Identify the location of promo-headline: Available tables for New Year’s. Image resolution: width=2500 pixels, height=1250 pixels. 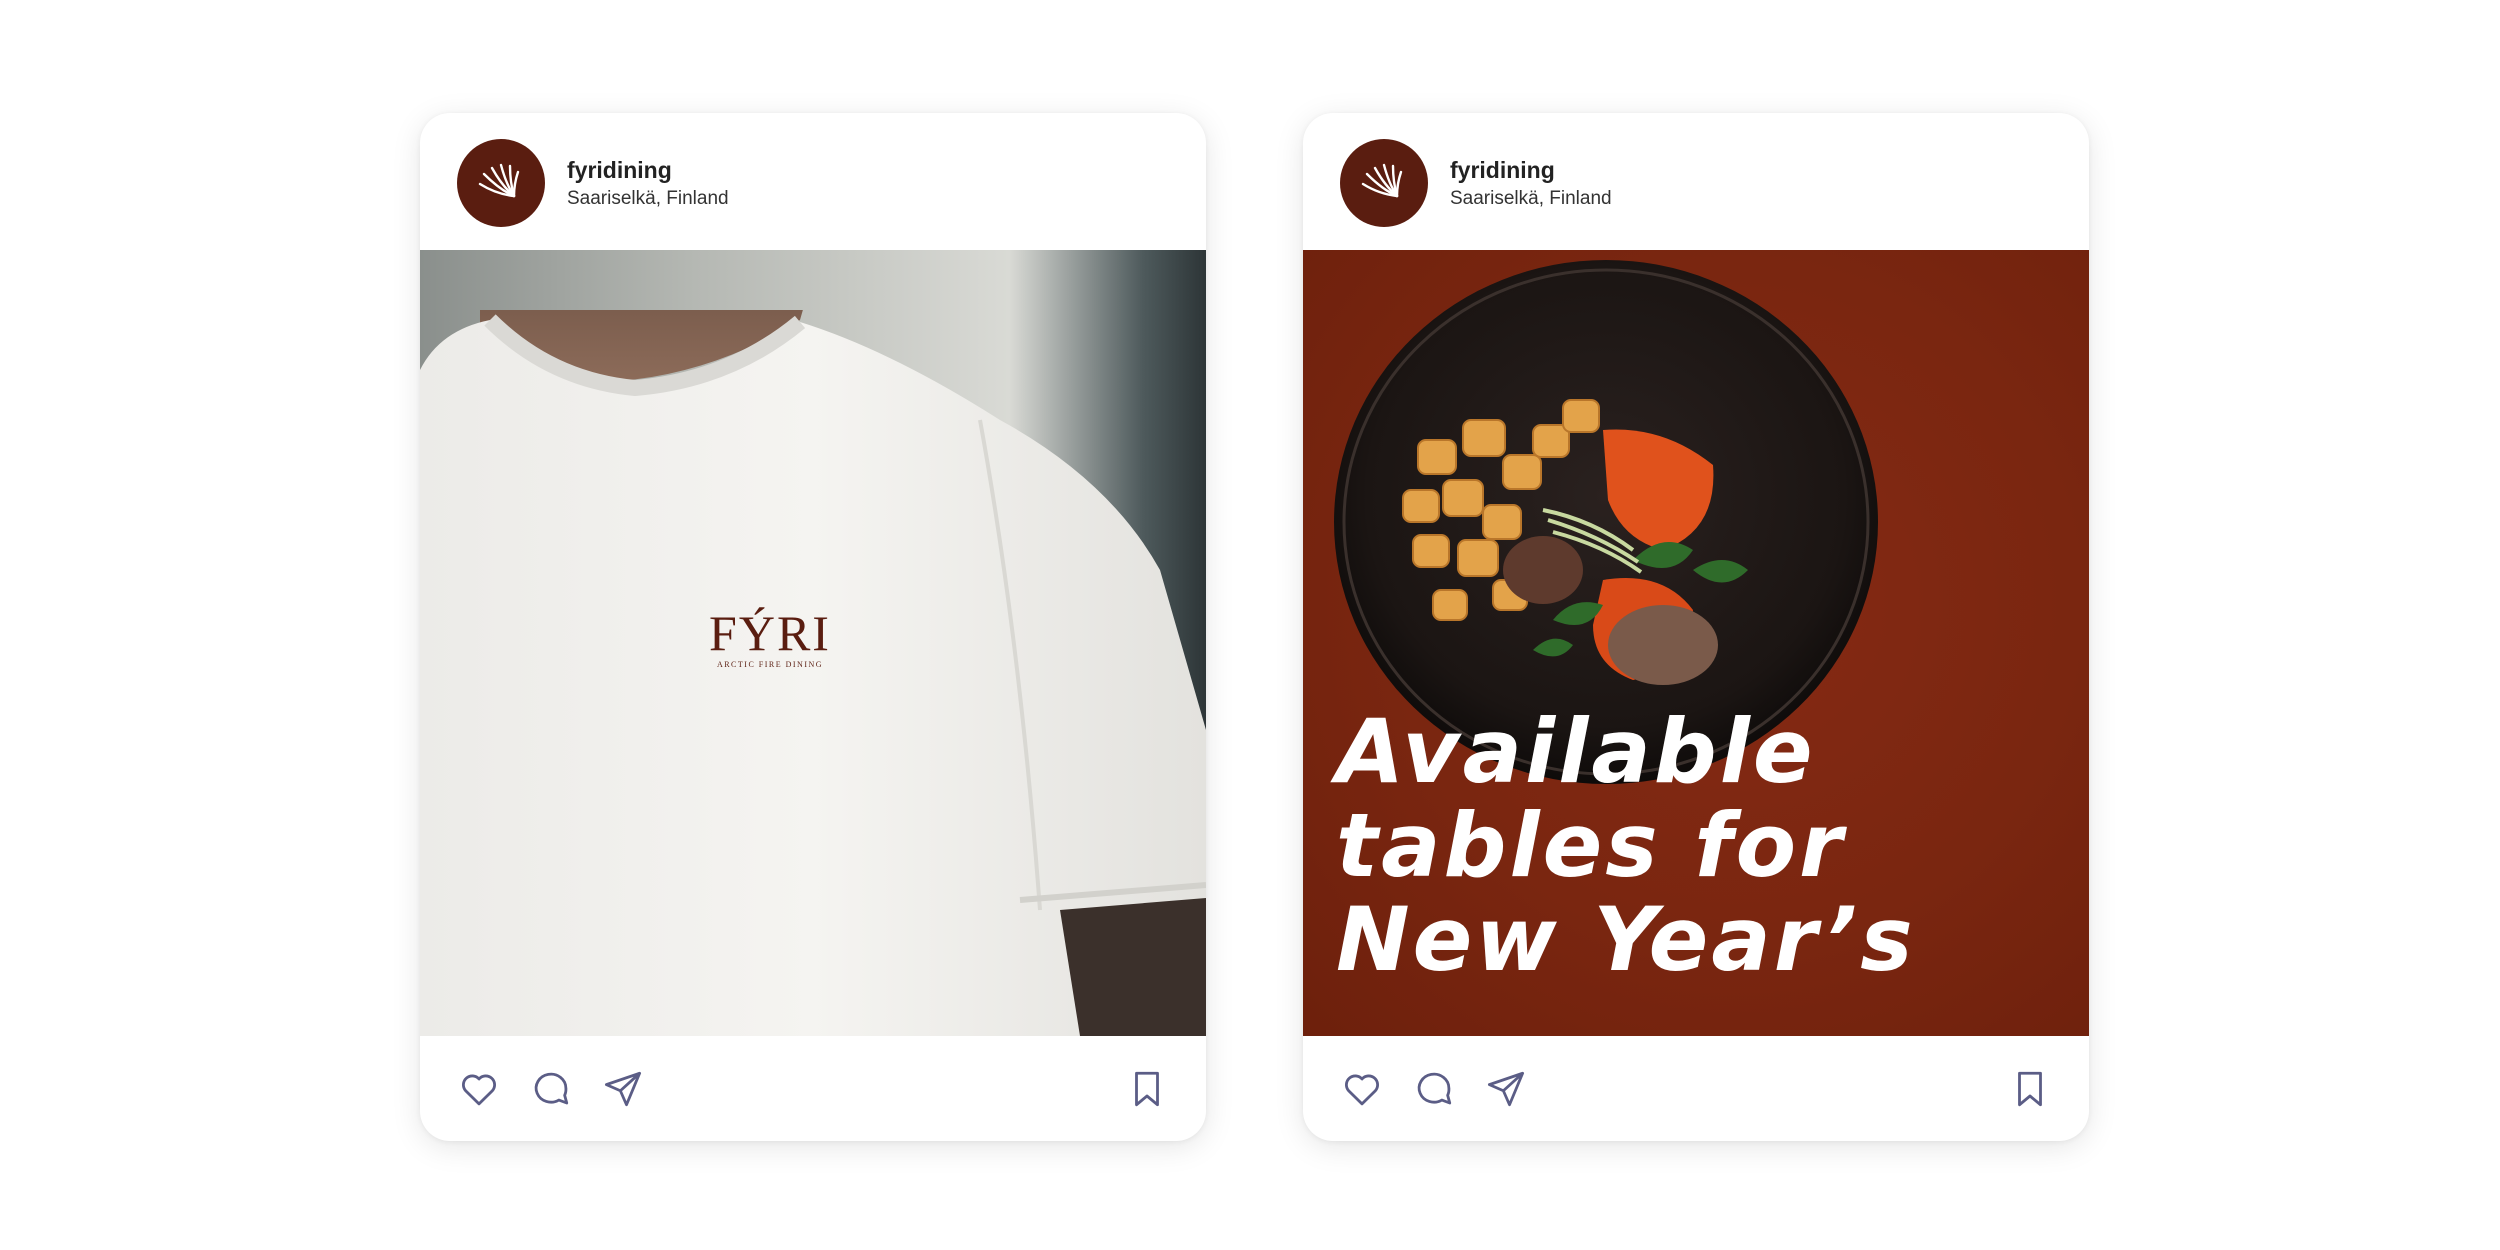
(1706, 846).